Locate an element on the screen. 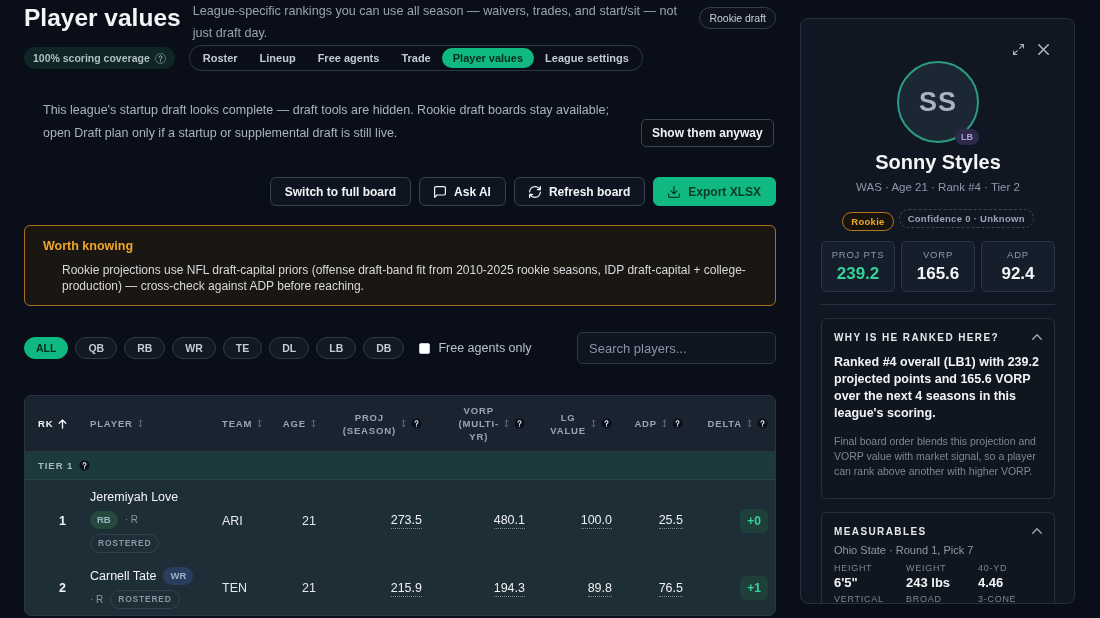 The width and height of the screenshot is (1100, 618). show-tools-button: Show them anyway is located at coordinates (707, 133).